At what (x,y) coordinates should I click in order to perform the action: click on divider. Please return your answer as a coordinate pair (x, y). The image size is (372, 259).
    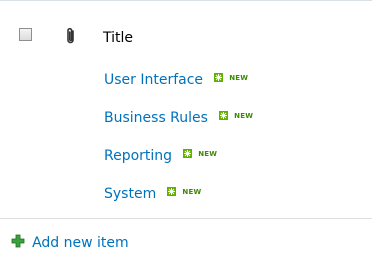
    Looking at the image, I should click on (186, 218).